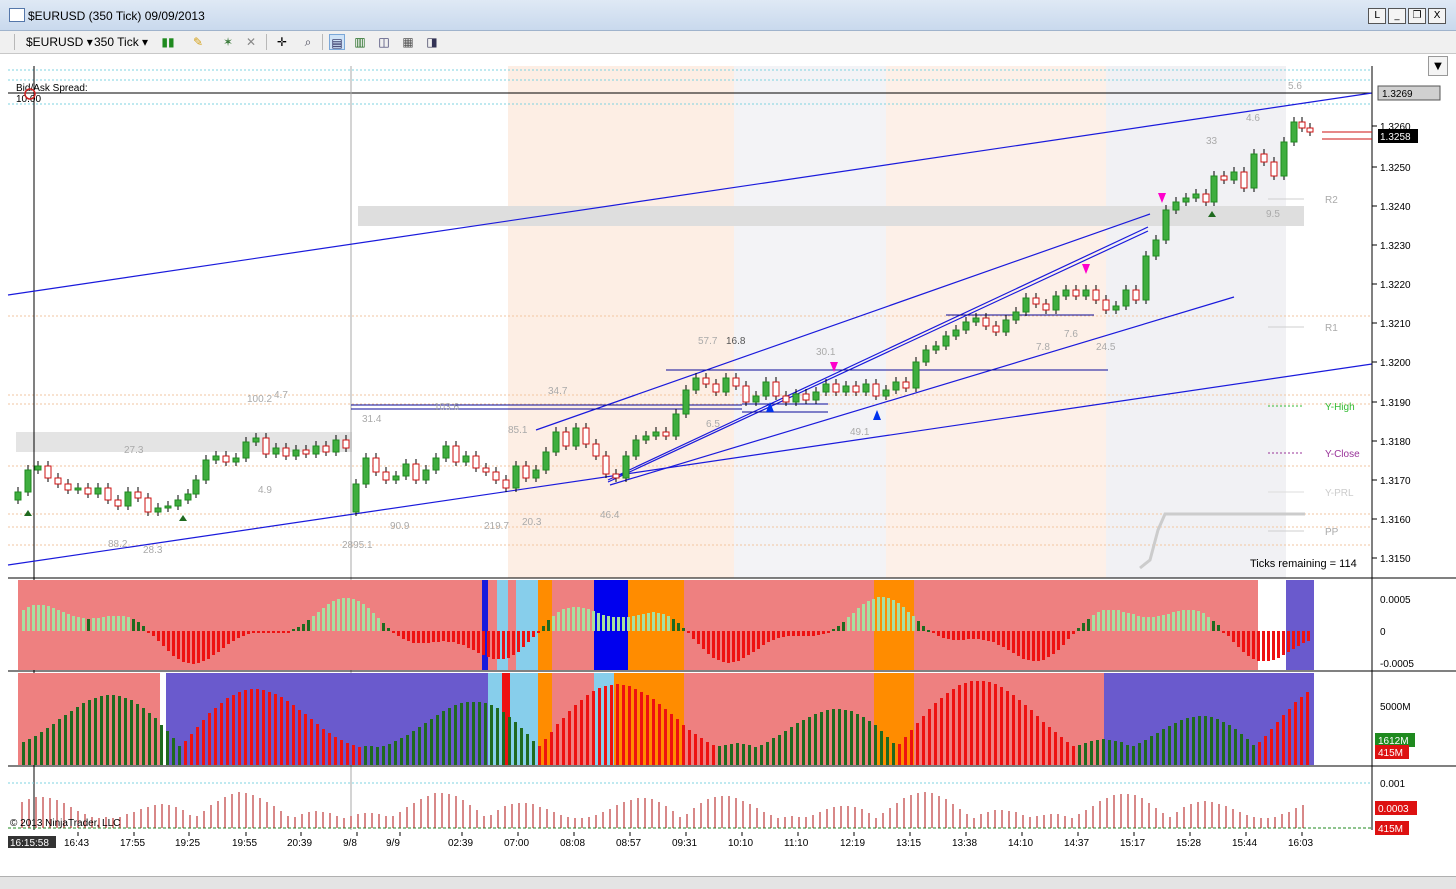  Describe the element at coordinates (432, 42) in the screenshot. I see `data-box-icon: ◨` at that location.